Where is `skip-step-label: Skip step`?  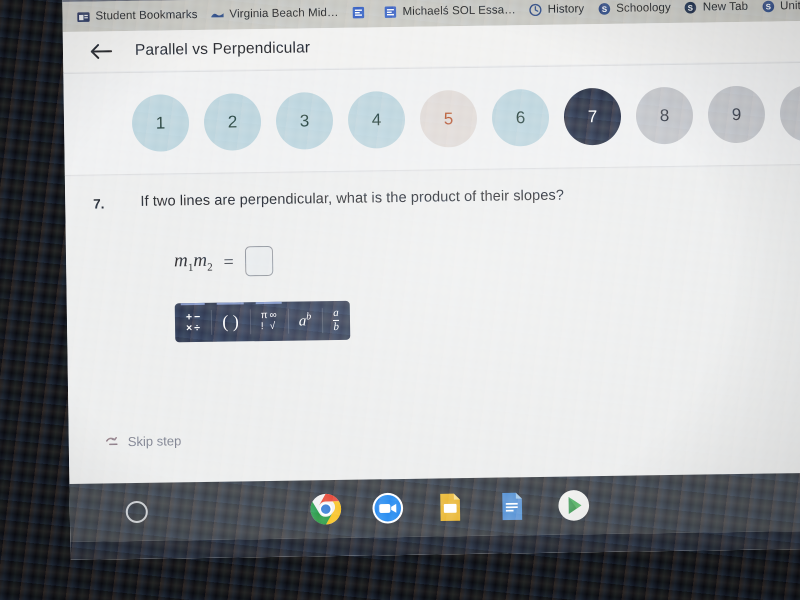
skip-step-label: Skip step is located at coordinates (154, 441).